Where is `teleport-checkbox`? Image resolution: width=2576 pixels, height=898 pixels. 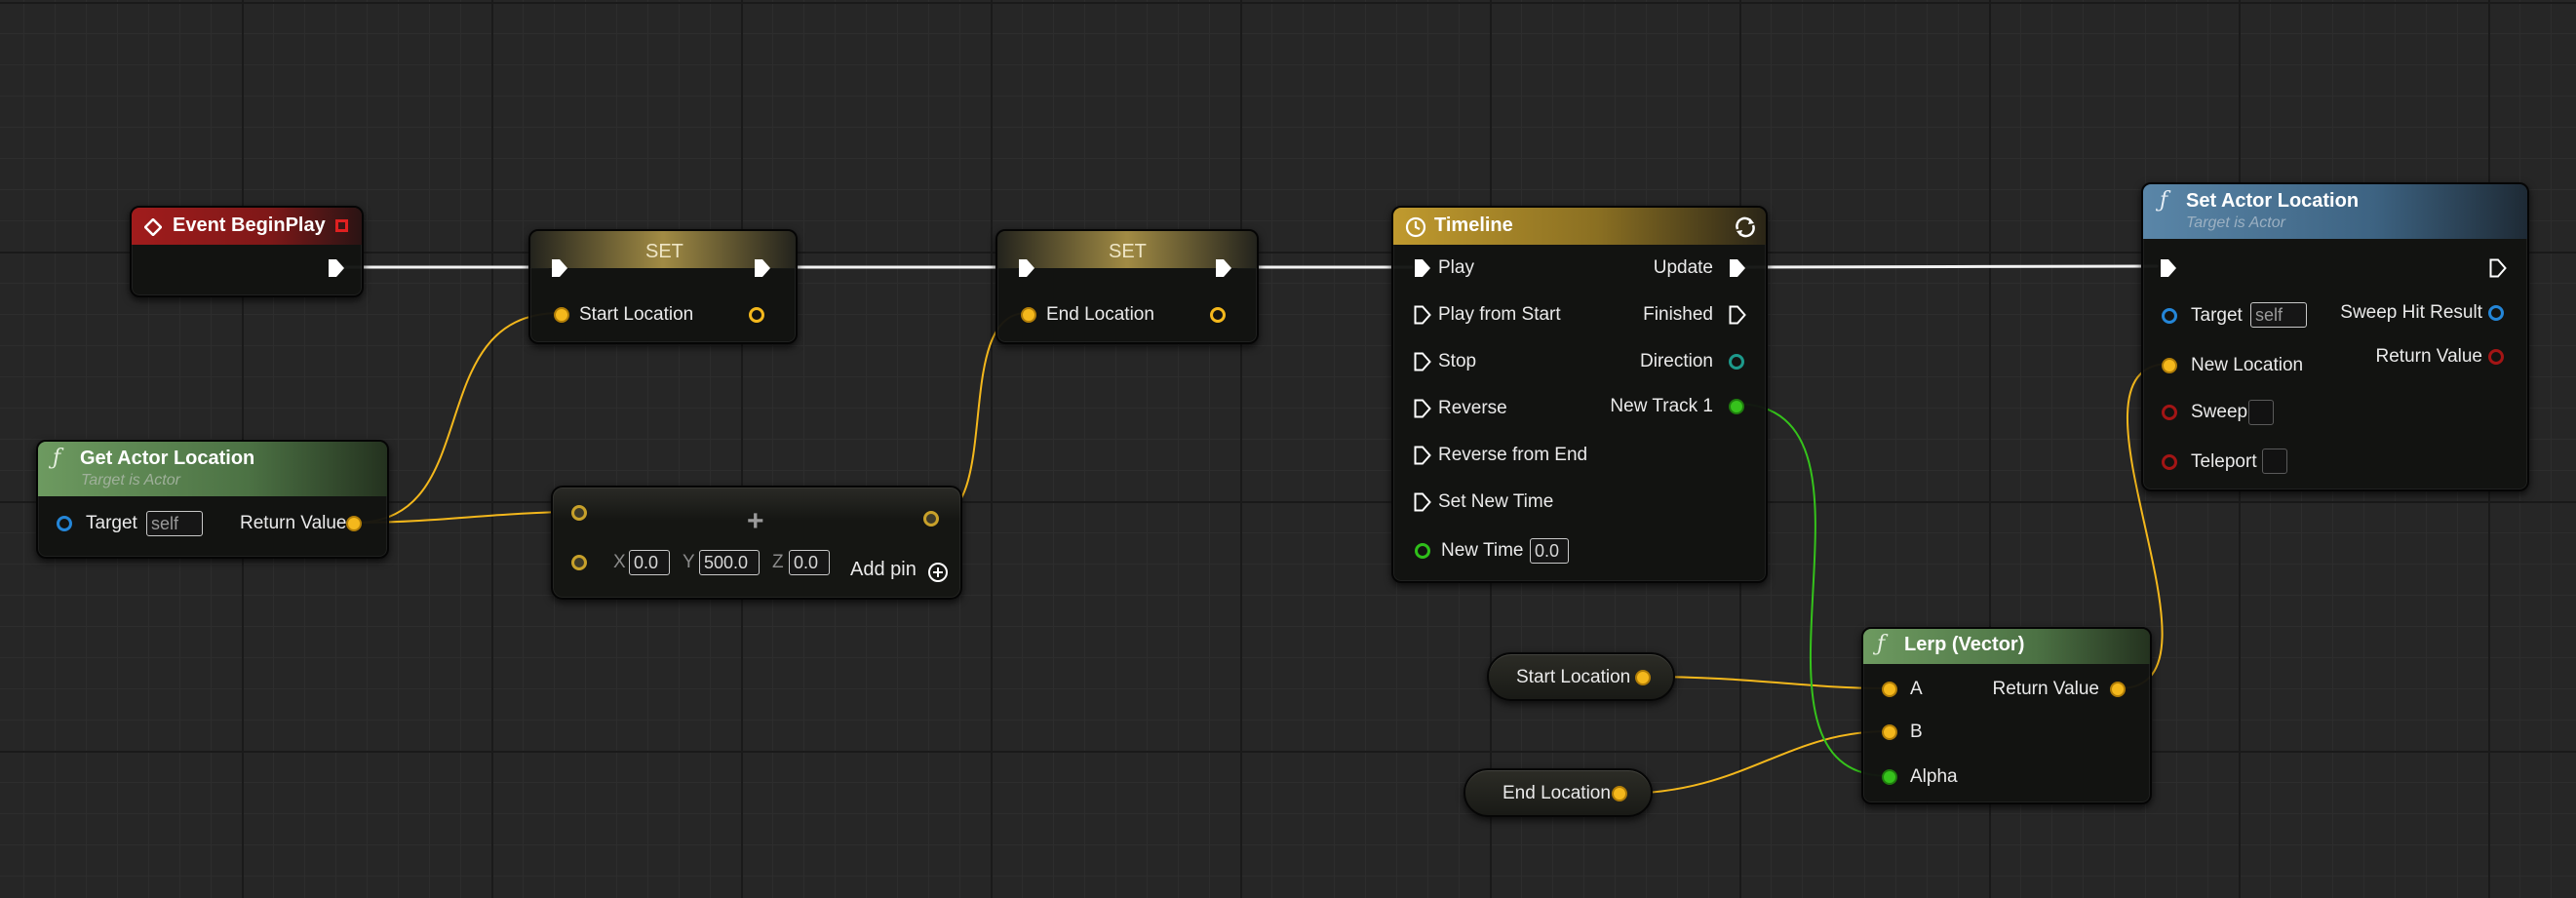
teleport-checkbox is located at coordinates (2274, 461).